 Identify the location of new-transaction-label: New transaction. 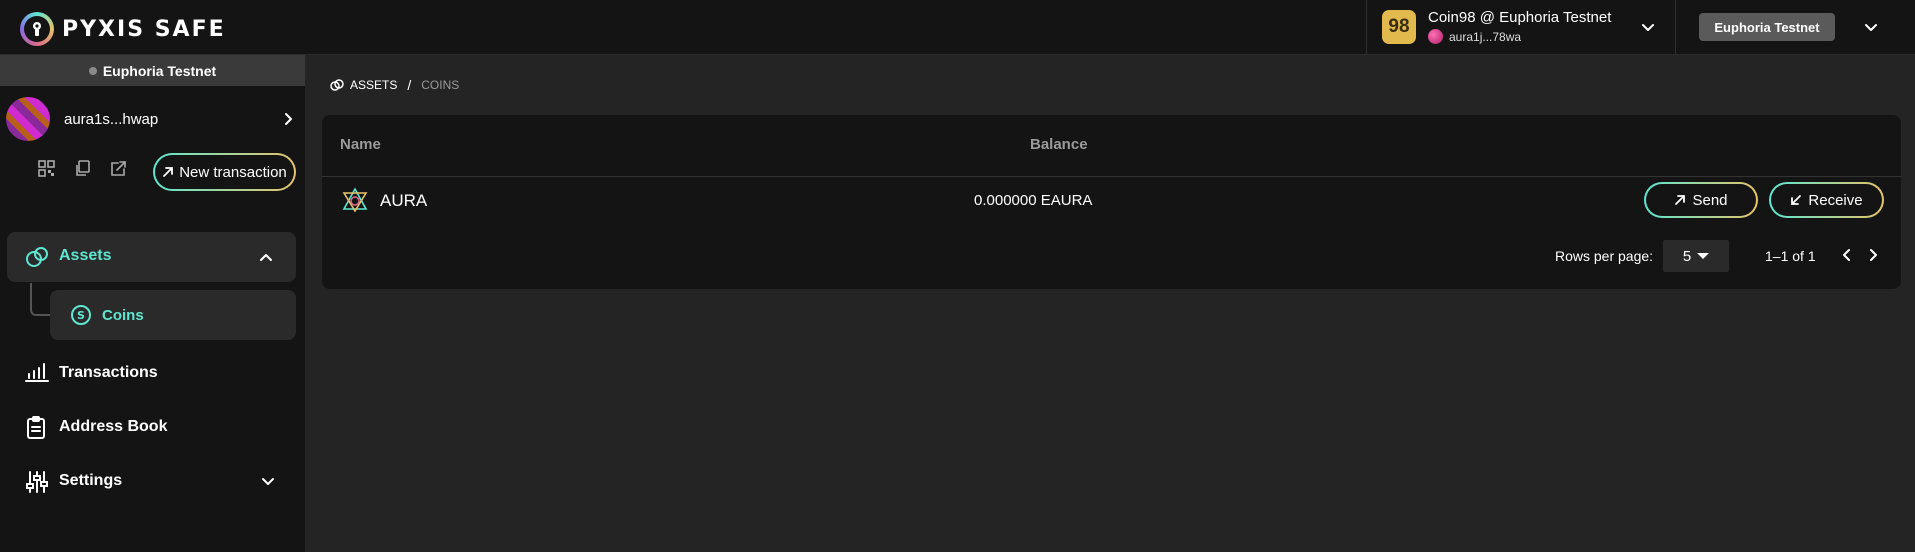
(233, 172).